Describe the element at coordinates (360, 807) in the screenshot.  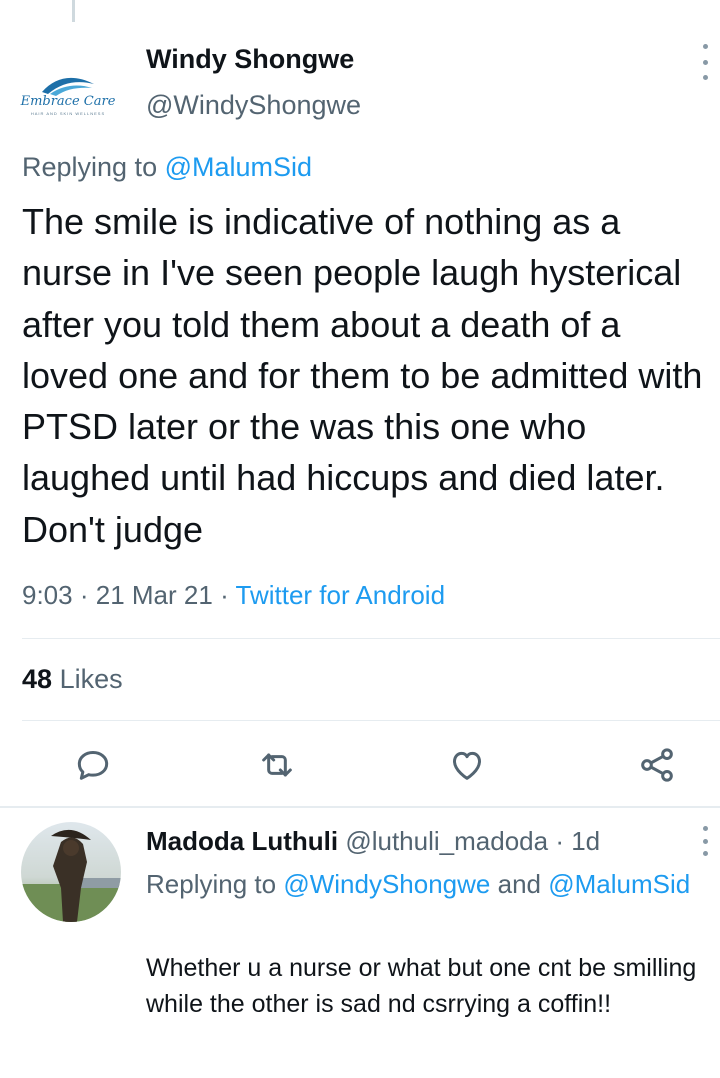
I see `tweet-separator` at that location.